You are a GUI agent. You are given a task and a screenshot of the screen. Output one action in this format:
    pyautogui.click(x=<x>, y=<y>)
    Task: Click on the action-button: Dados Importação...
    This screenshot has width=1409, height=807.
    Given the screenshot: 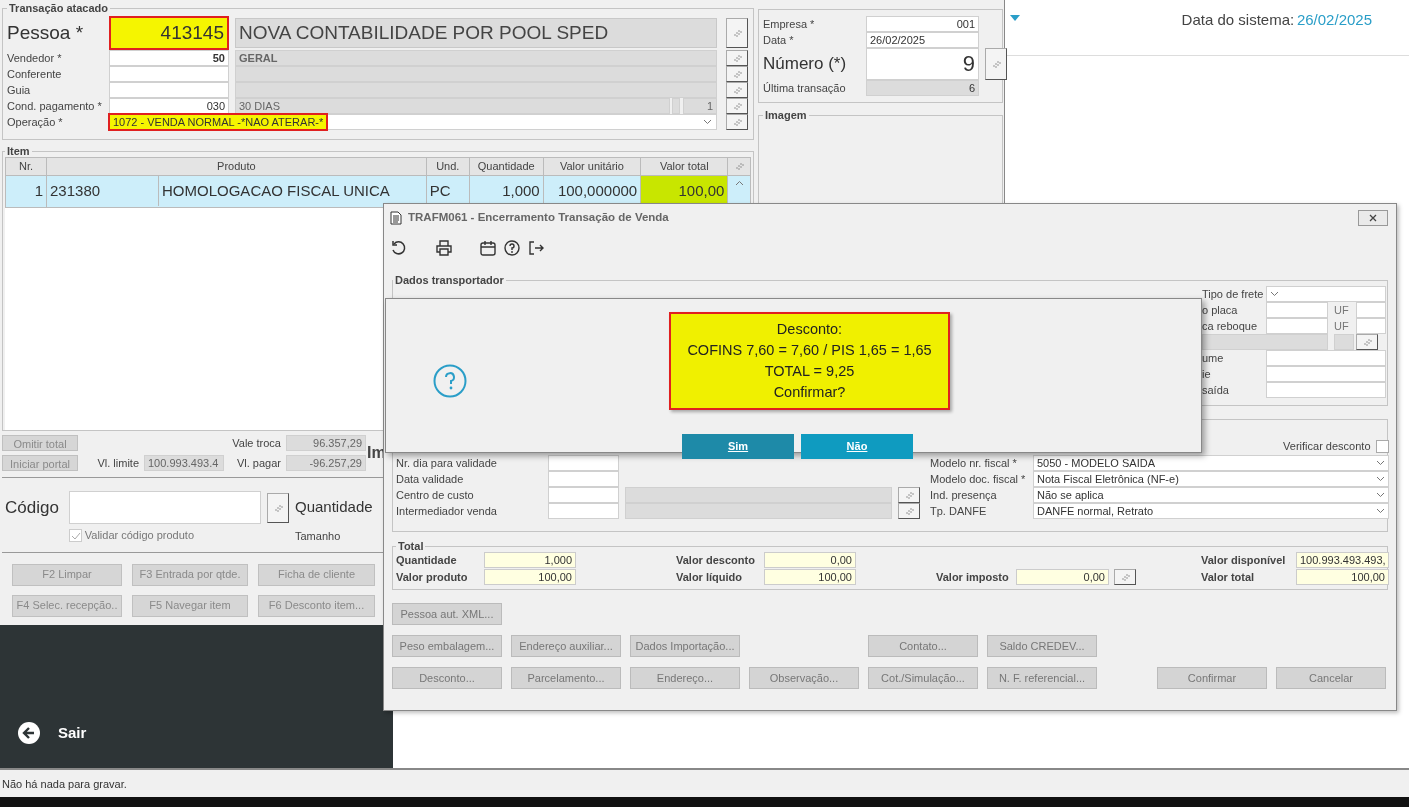 What is the action you would take?
    pyautogui.click(x=685, y=646)
    